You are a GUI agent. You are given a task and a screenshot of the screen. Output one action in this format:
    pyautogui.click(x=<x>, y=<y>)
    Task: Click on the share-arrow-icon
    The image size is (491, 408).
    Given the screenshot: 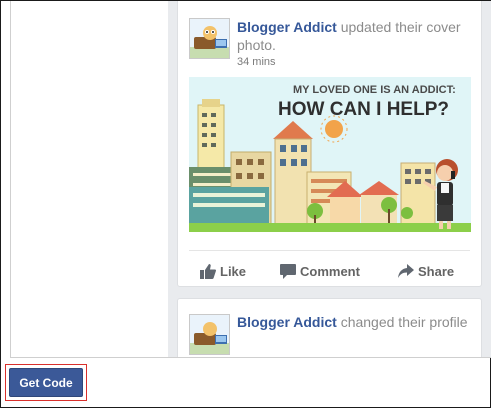 What is the action you would take?
    pyautogui.click(x=406, y=270)
    